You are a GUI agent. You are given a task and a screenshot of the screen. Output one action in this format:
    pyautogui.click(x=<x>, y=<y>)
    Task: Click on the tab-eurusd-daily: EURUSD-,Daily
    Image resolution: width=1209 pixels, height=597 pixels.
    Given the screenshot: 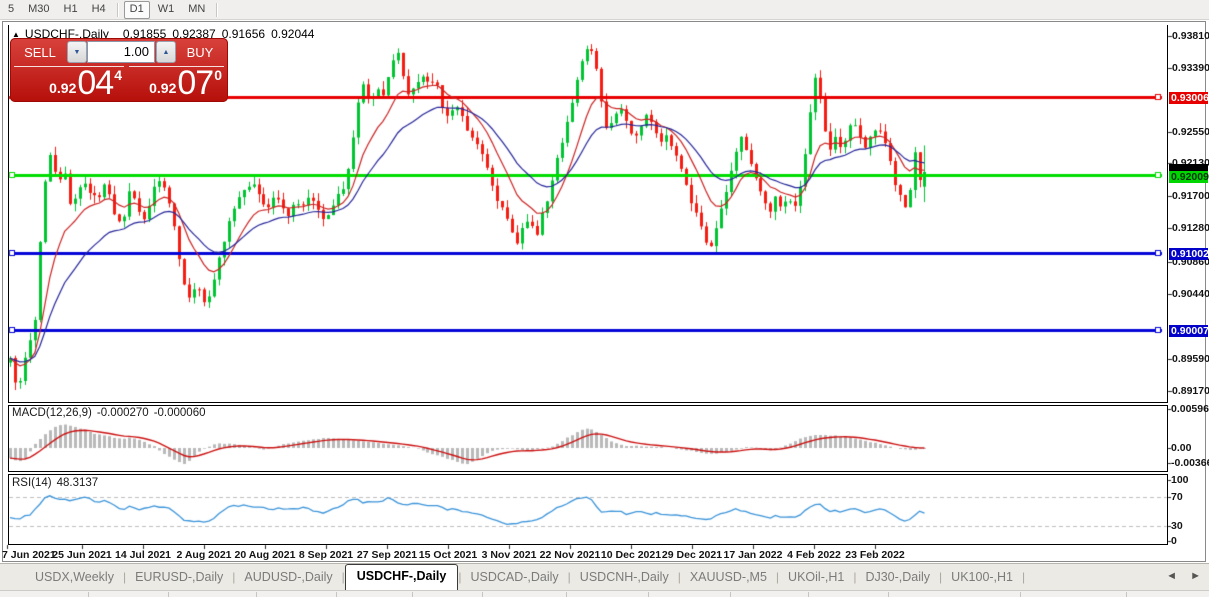 What is the action you would take?
    pyautogui.click(x=179, y=578)
    